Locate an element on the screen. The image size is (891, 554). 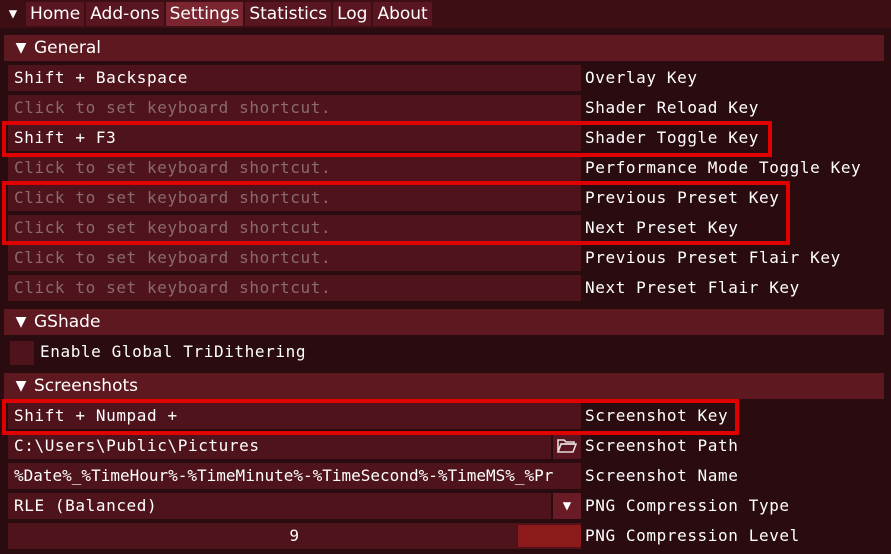
screenshots-row-compression-level: 9 PNG Compression Level is located at coordinates (444, 536).